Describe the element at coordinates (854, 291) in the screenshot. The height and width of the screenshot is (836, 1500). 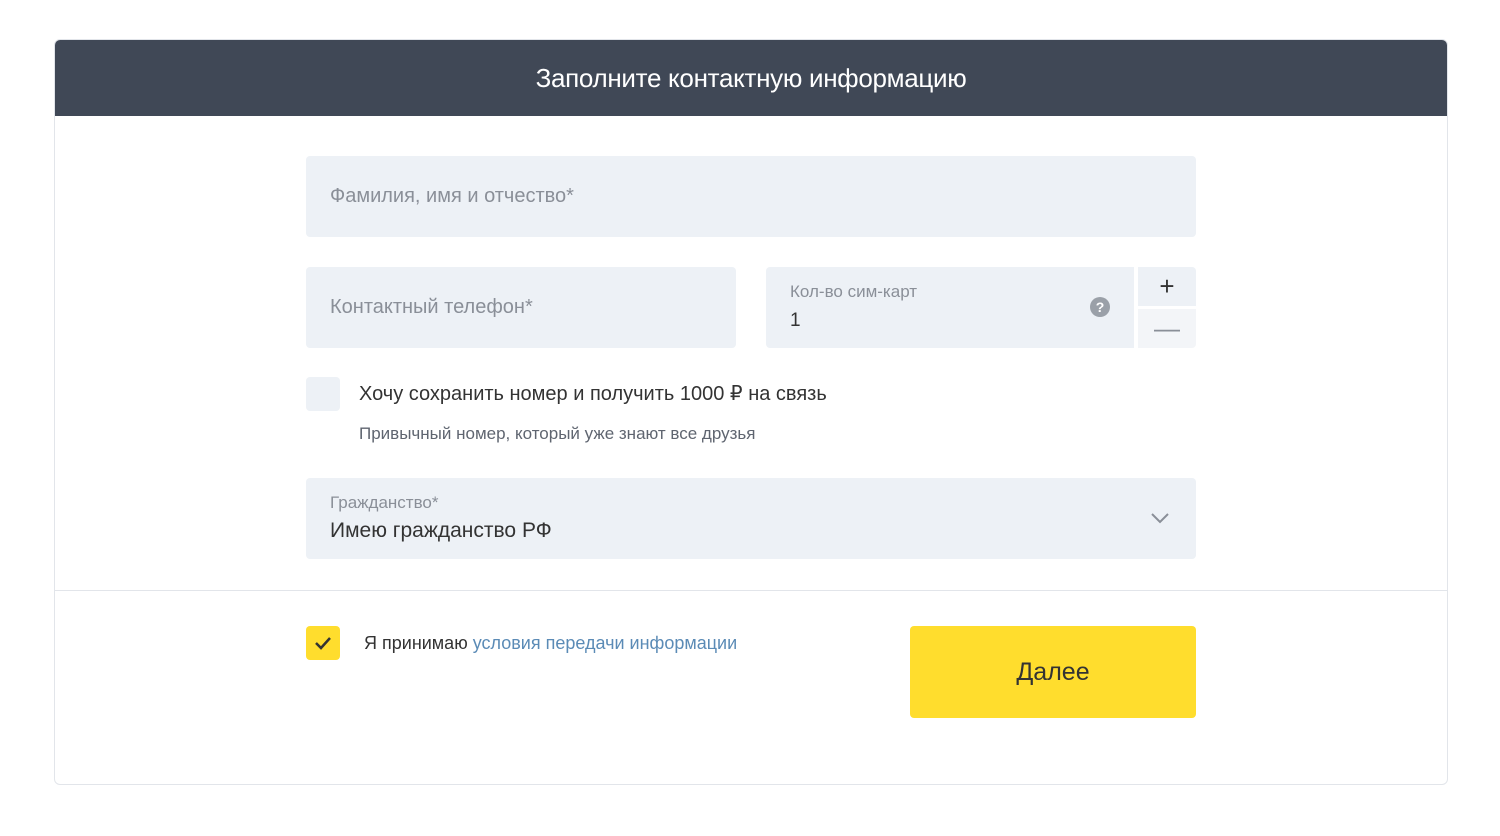
I see `sim-count-label: Кол-во сим-карт` at that location.